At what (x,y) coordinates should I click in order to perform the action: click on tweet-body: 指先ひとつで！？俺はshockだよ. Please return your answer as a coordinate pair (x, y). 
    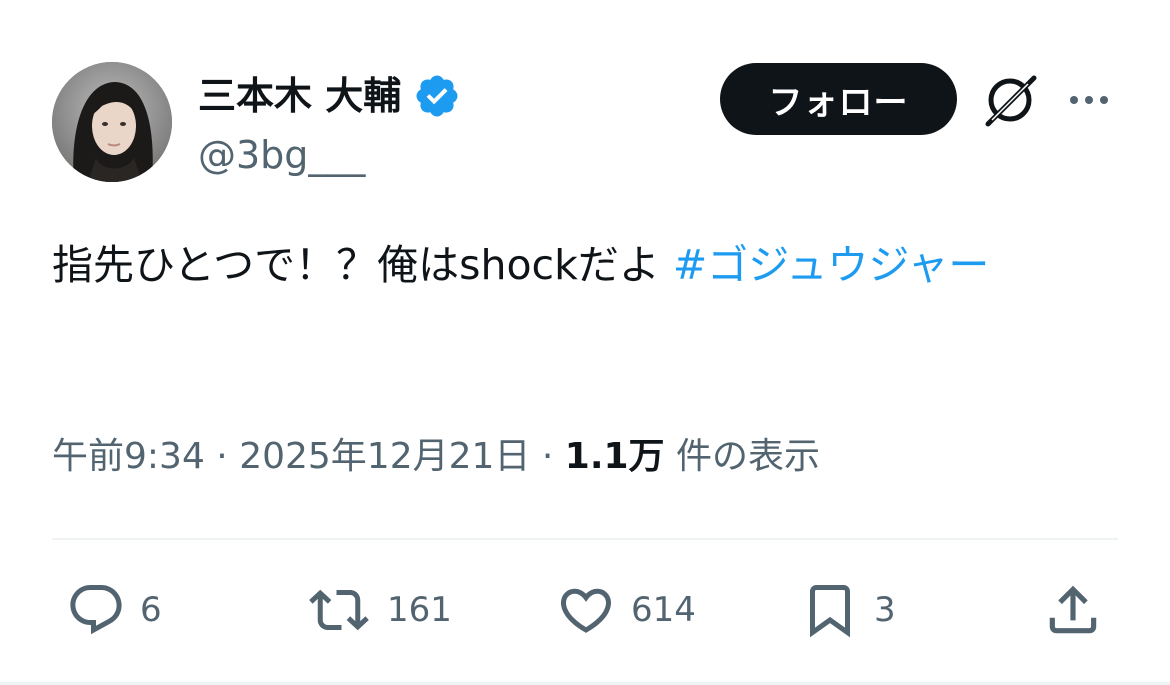
    Looking at the image, I should click on (362, 265).